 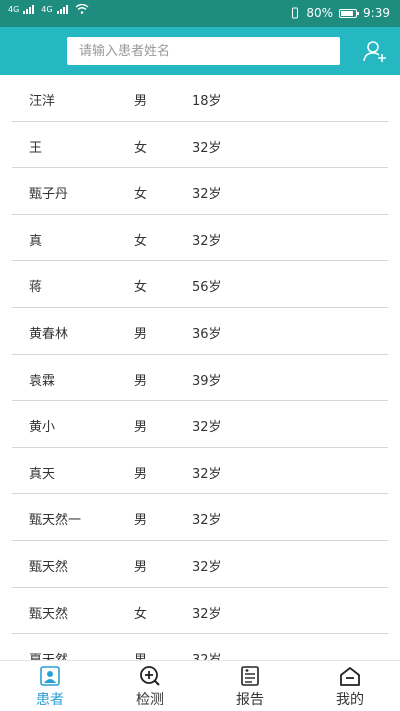 I want to click on patient-row: 袁霖 男 39岁, so click(x=200, y=378).